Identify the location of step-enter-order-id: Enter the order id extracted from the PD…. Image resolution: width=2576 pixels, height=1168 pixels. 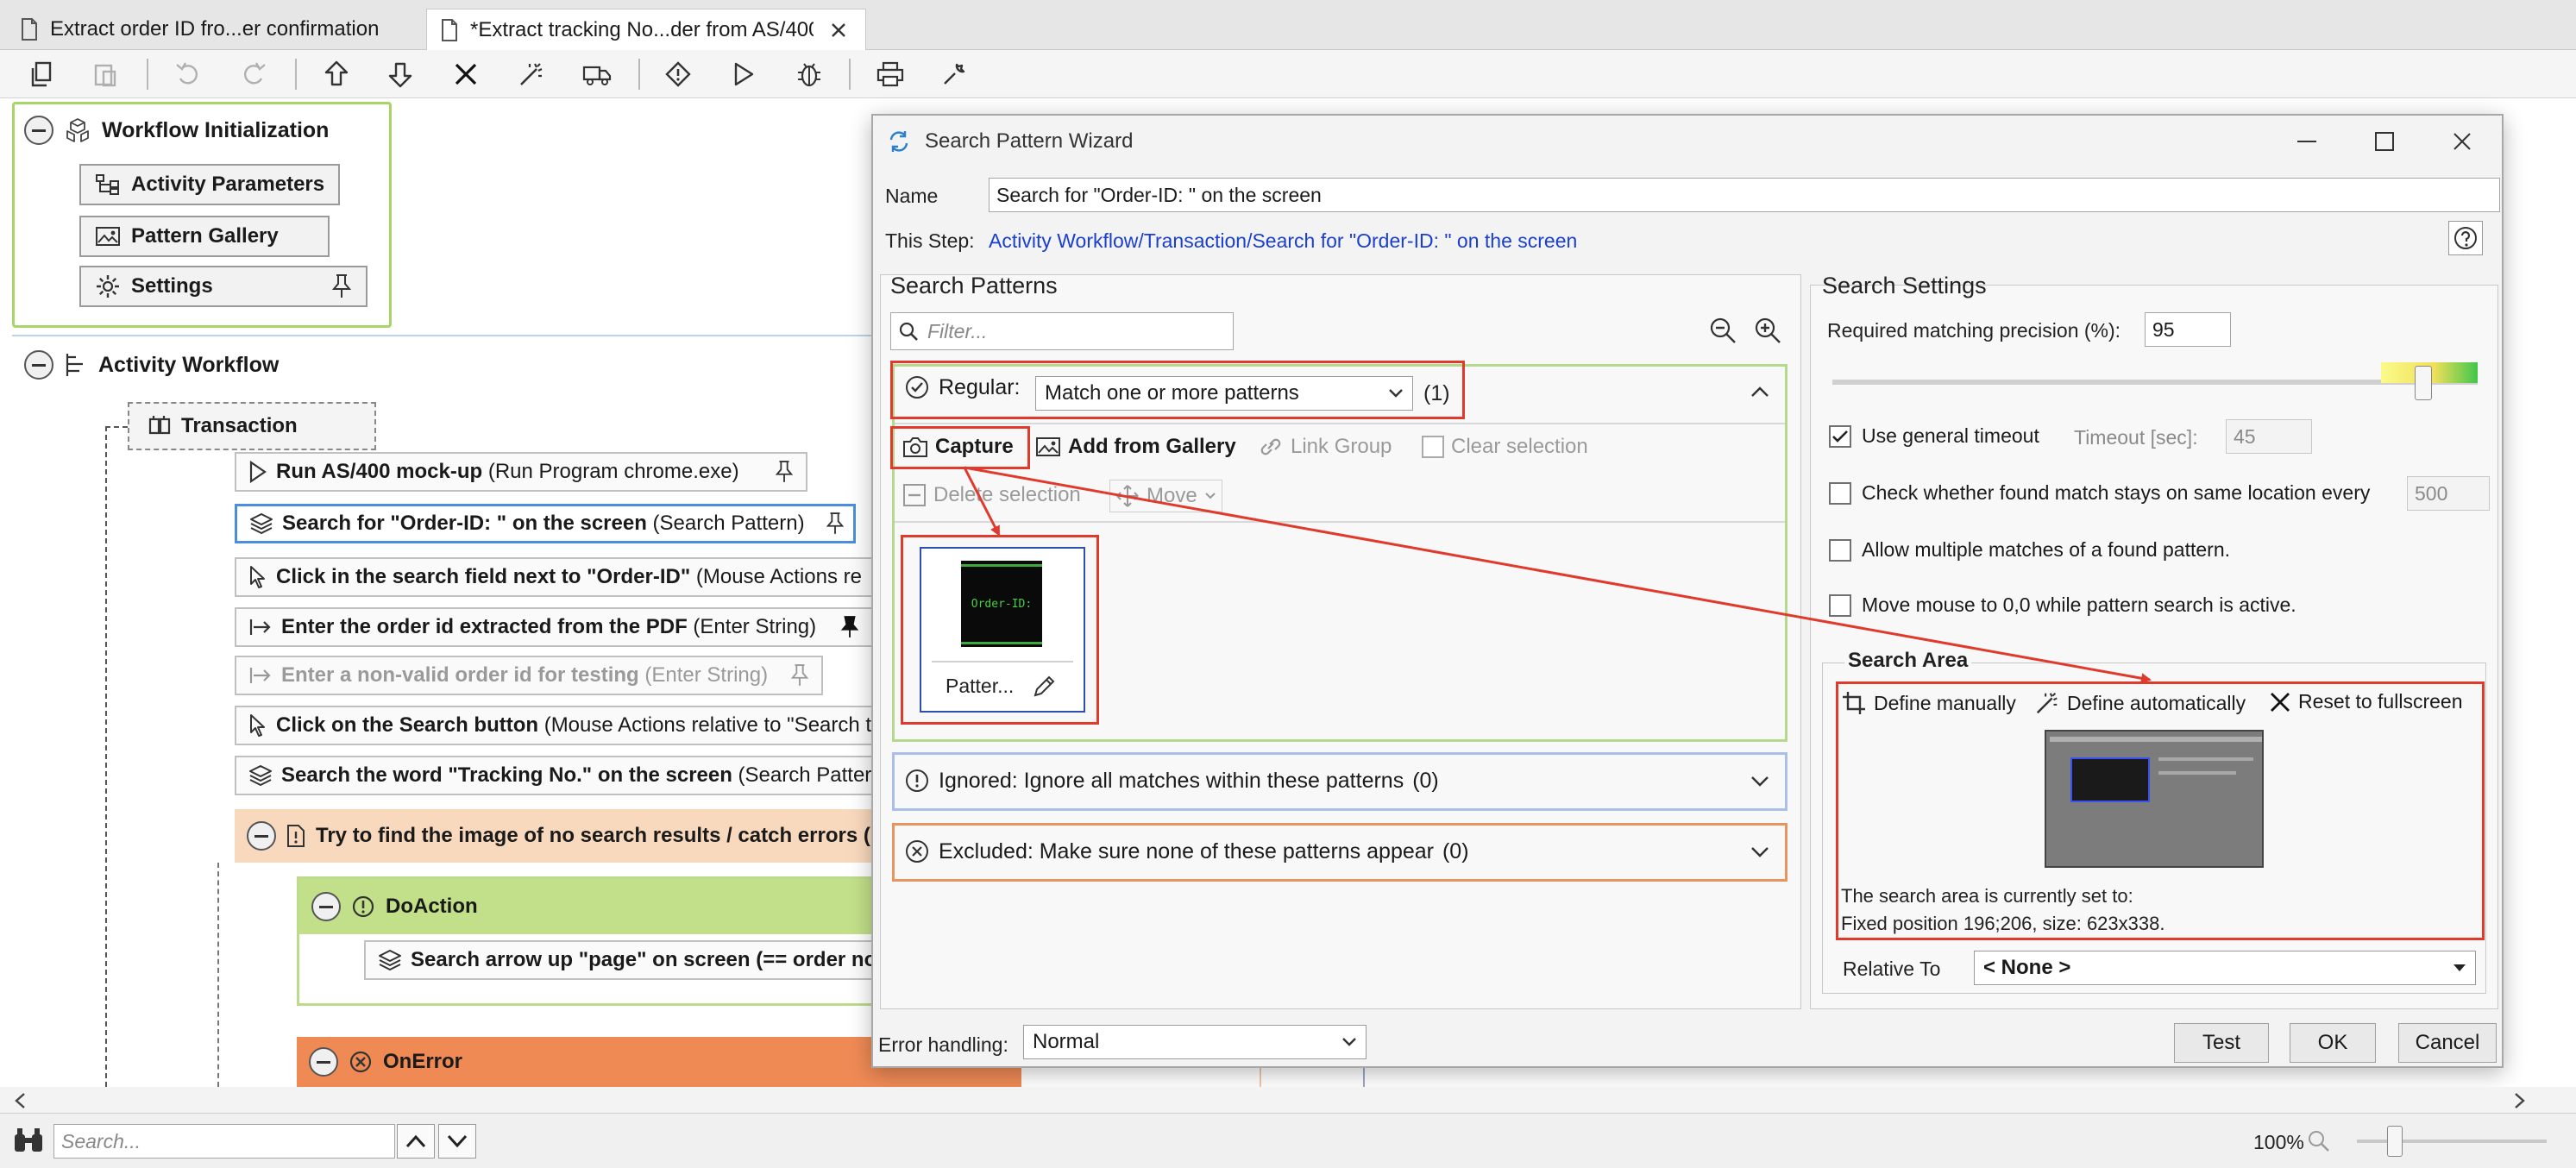
(554, 627).